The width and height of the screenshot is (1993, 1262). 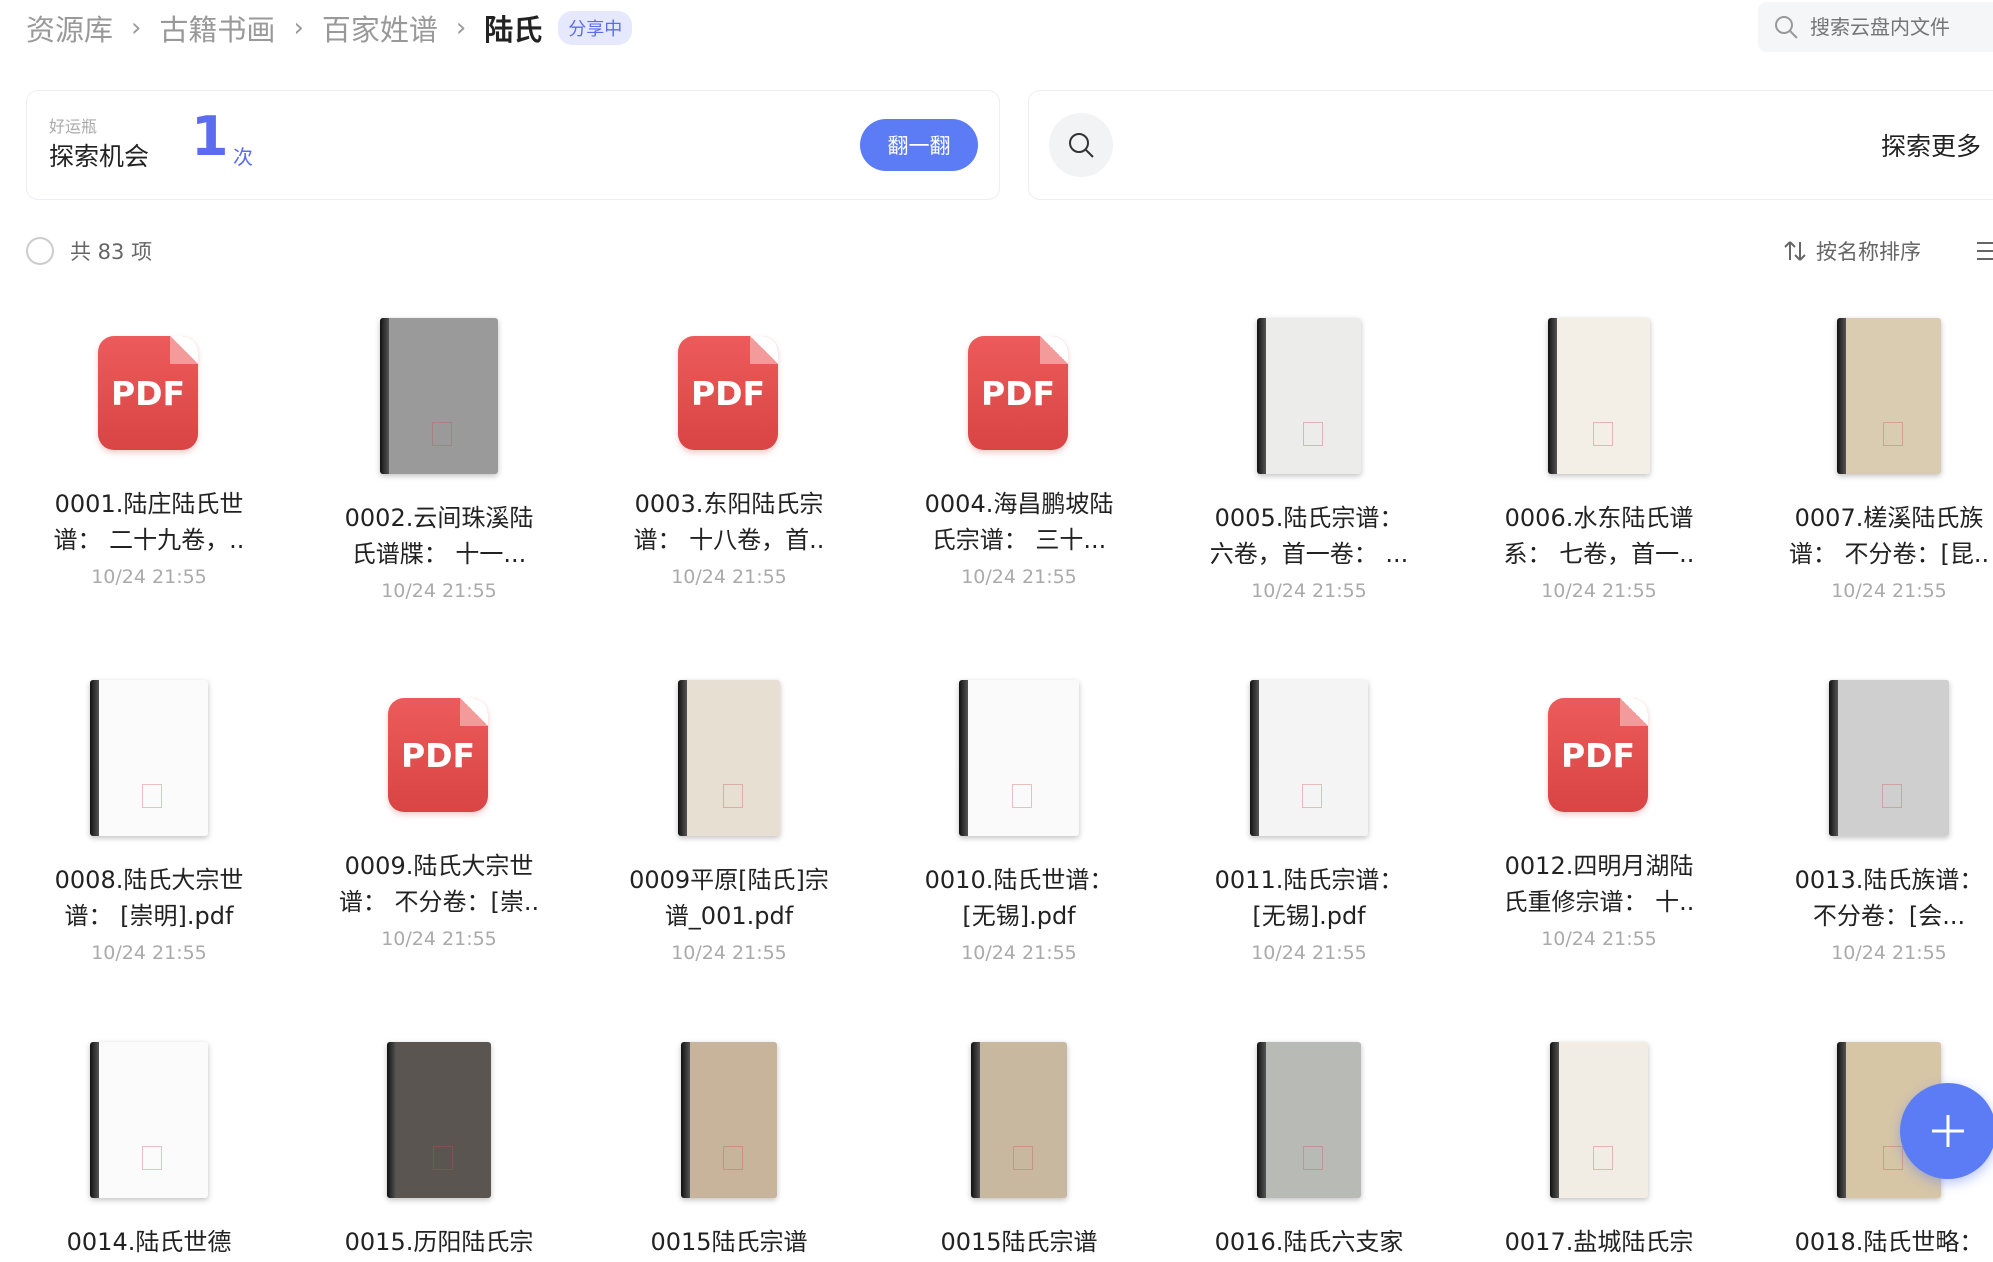 I want to click on file-name-line: 氏重修宗谱： 十.., so click(x=1599, y=902).